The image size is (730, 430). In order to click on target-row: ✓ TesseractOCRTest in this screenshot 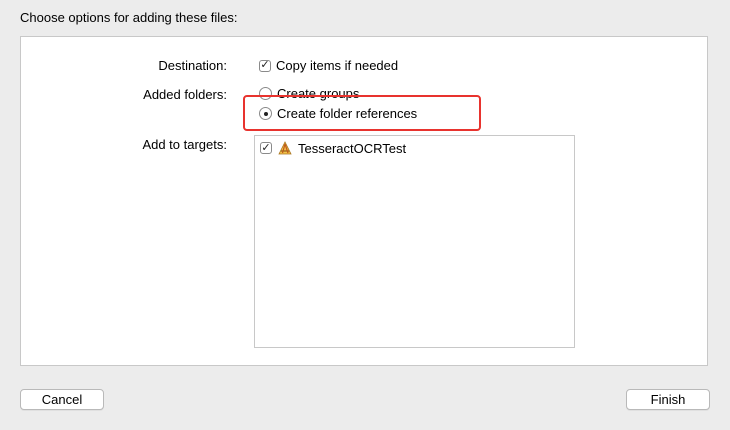, I will do `click(333, 148)`.